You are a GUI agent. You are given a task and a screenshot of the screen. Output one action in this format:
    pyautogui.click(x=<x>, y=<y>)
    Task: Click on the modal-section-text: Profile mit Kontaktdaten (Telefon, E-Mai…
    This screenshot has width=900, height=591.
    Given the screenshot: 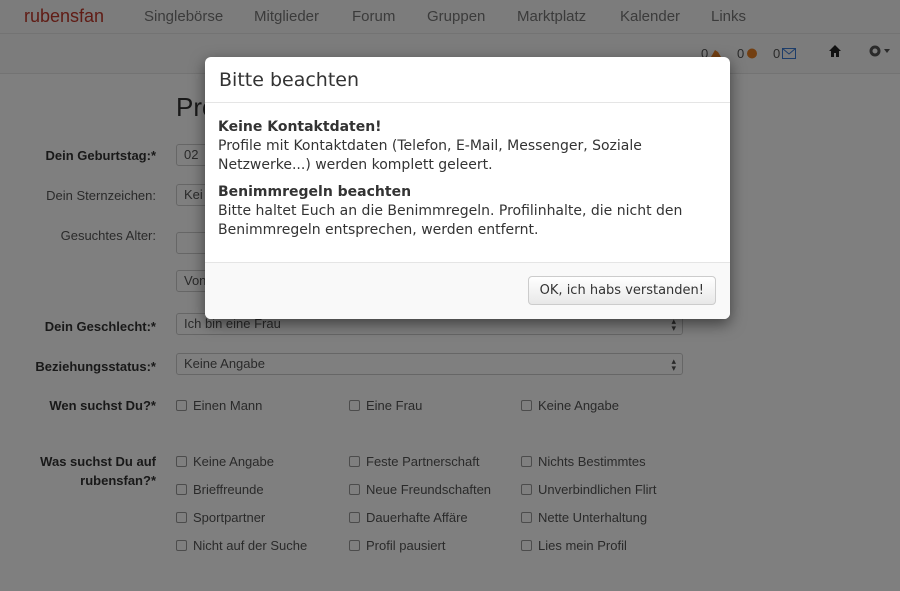 What is the action you would take?
    pyautogui.click(x=430, y=155)
    